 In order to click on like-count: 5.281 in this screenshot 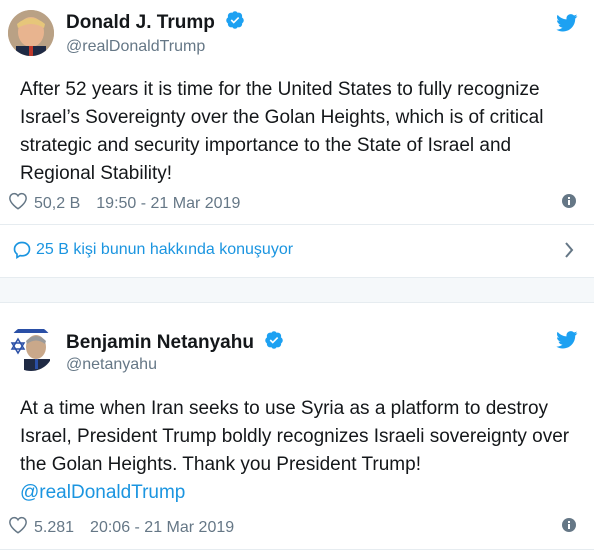, I will do `click(54, 528)`.